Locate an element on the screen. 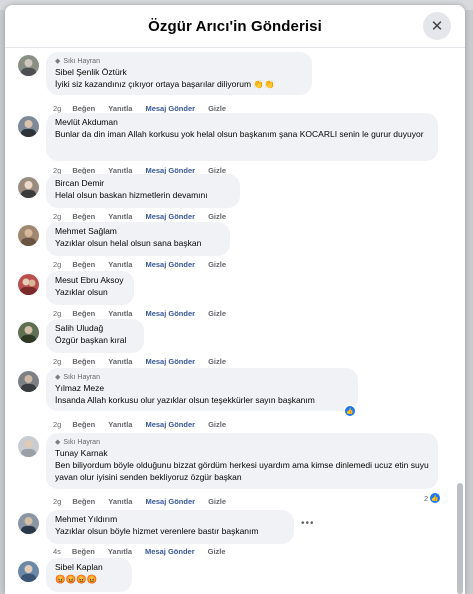 This screenshot has height=594, width=473. comment-author: Bircan Demir is located at coordinates (143, 183).